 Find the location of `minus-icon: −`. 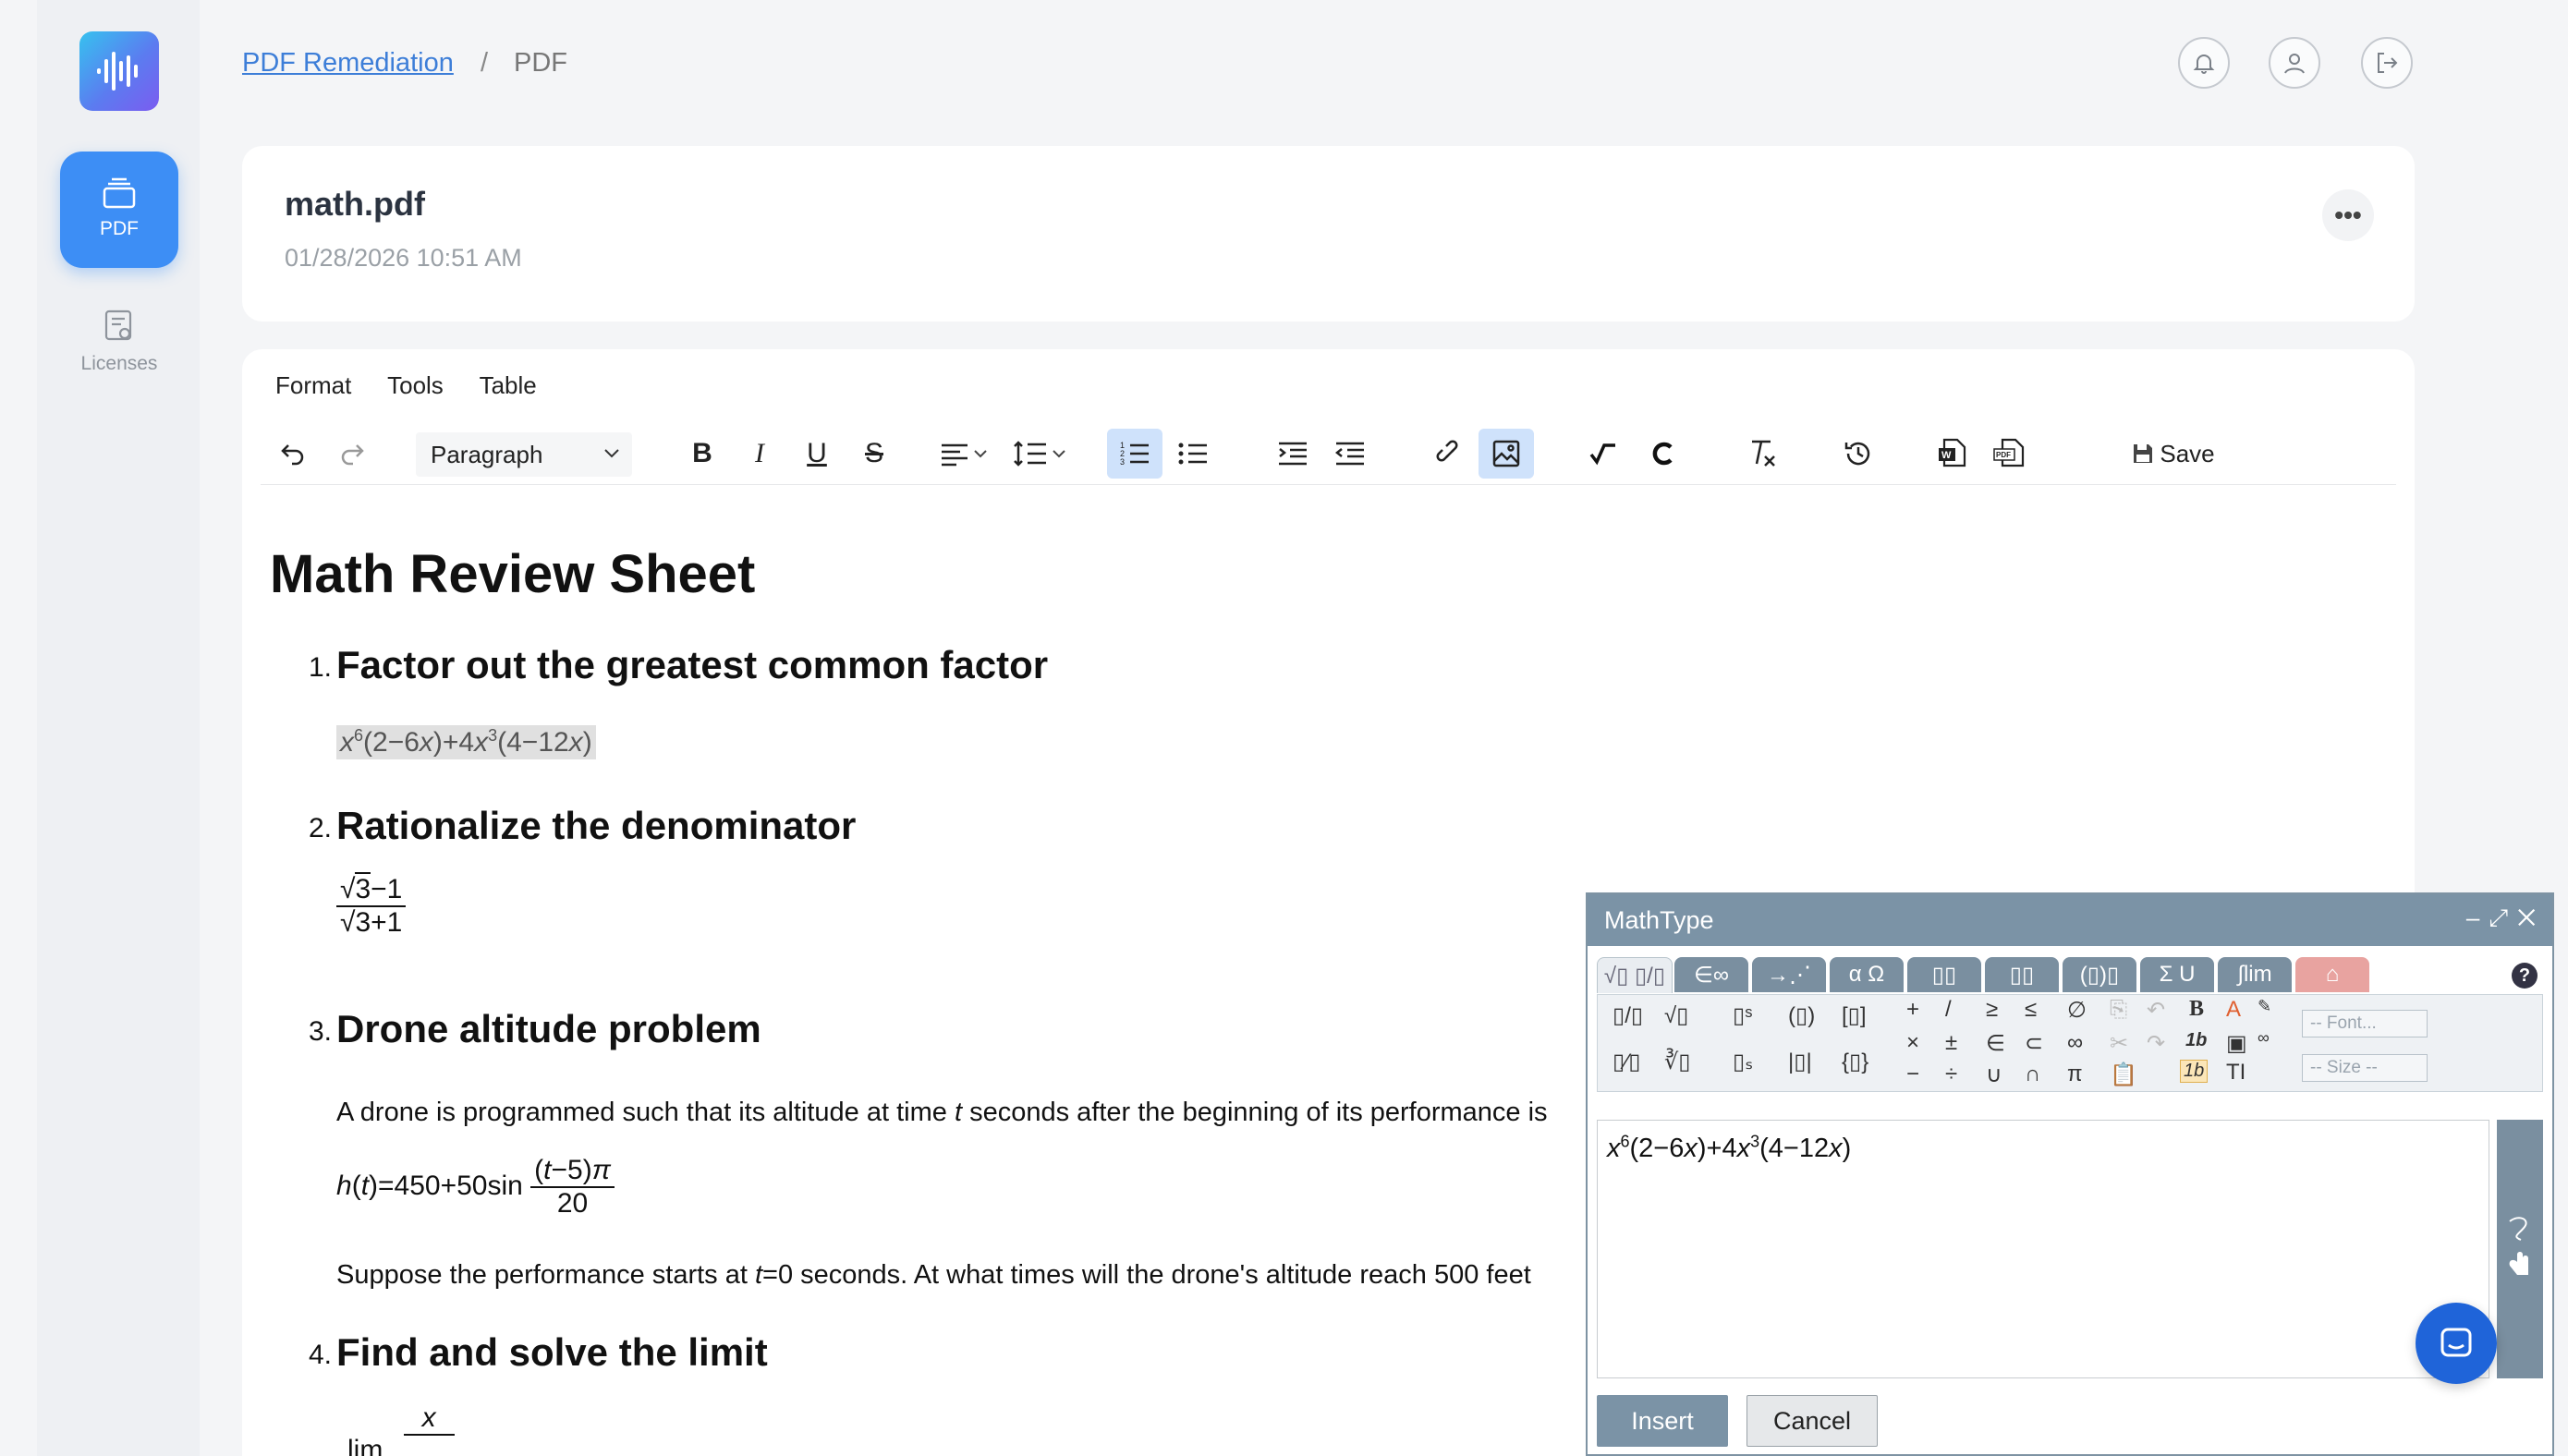

minus-icon: − is located at coordinates (1912, 1074).